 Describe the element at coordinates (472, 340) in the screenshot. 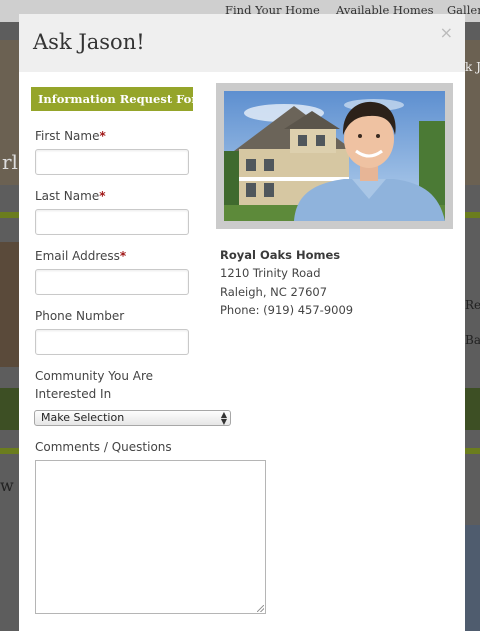

I see `background-fragment: Ba` at that location.